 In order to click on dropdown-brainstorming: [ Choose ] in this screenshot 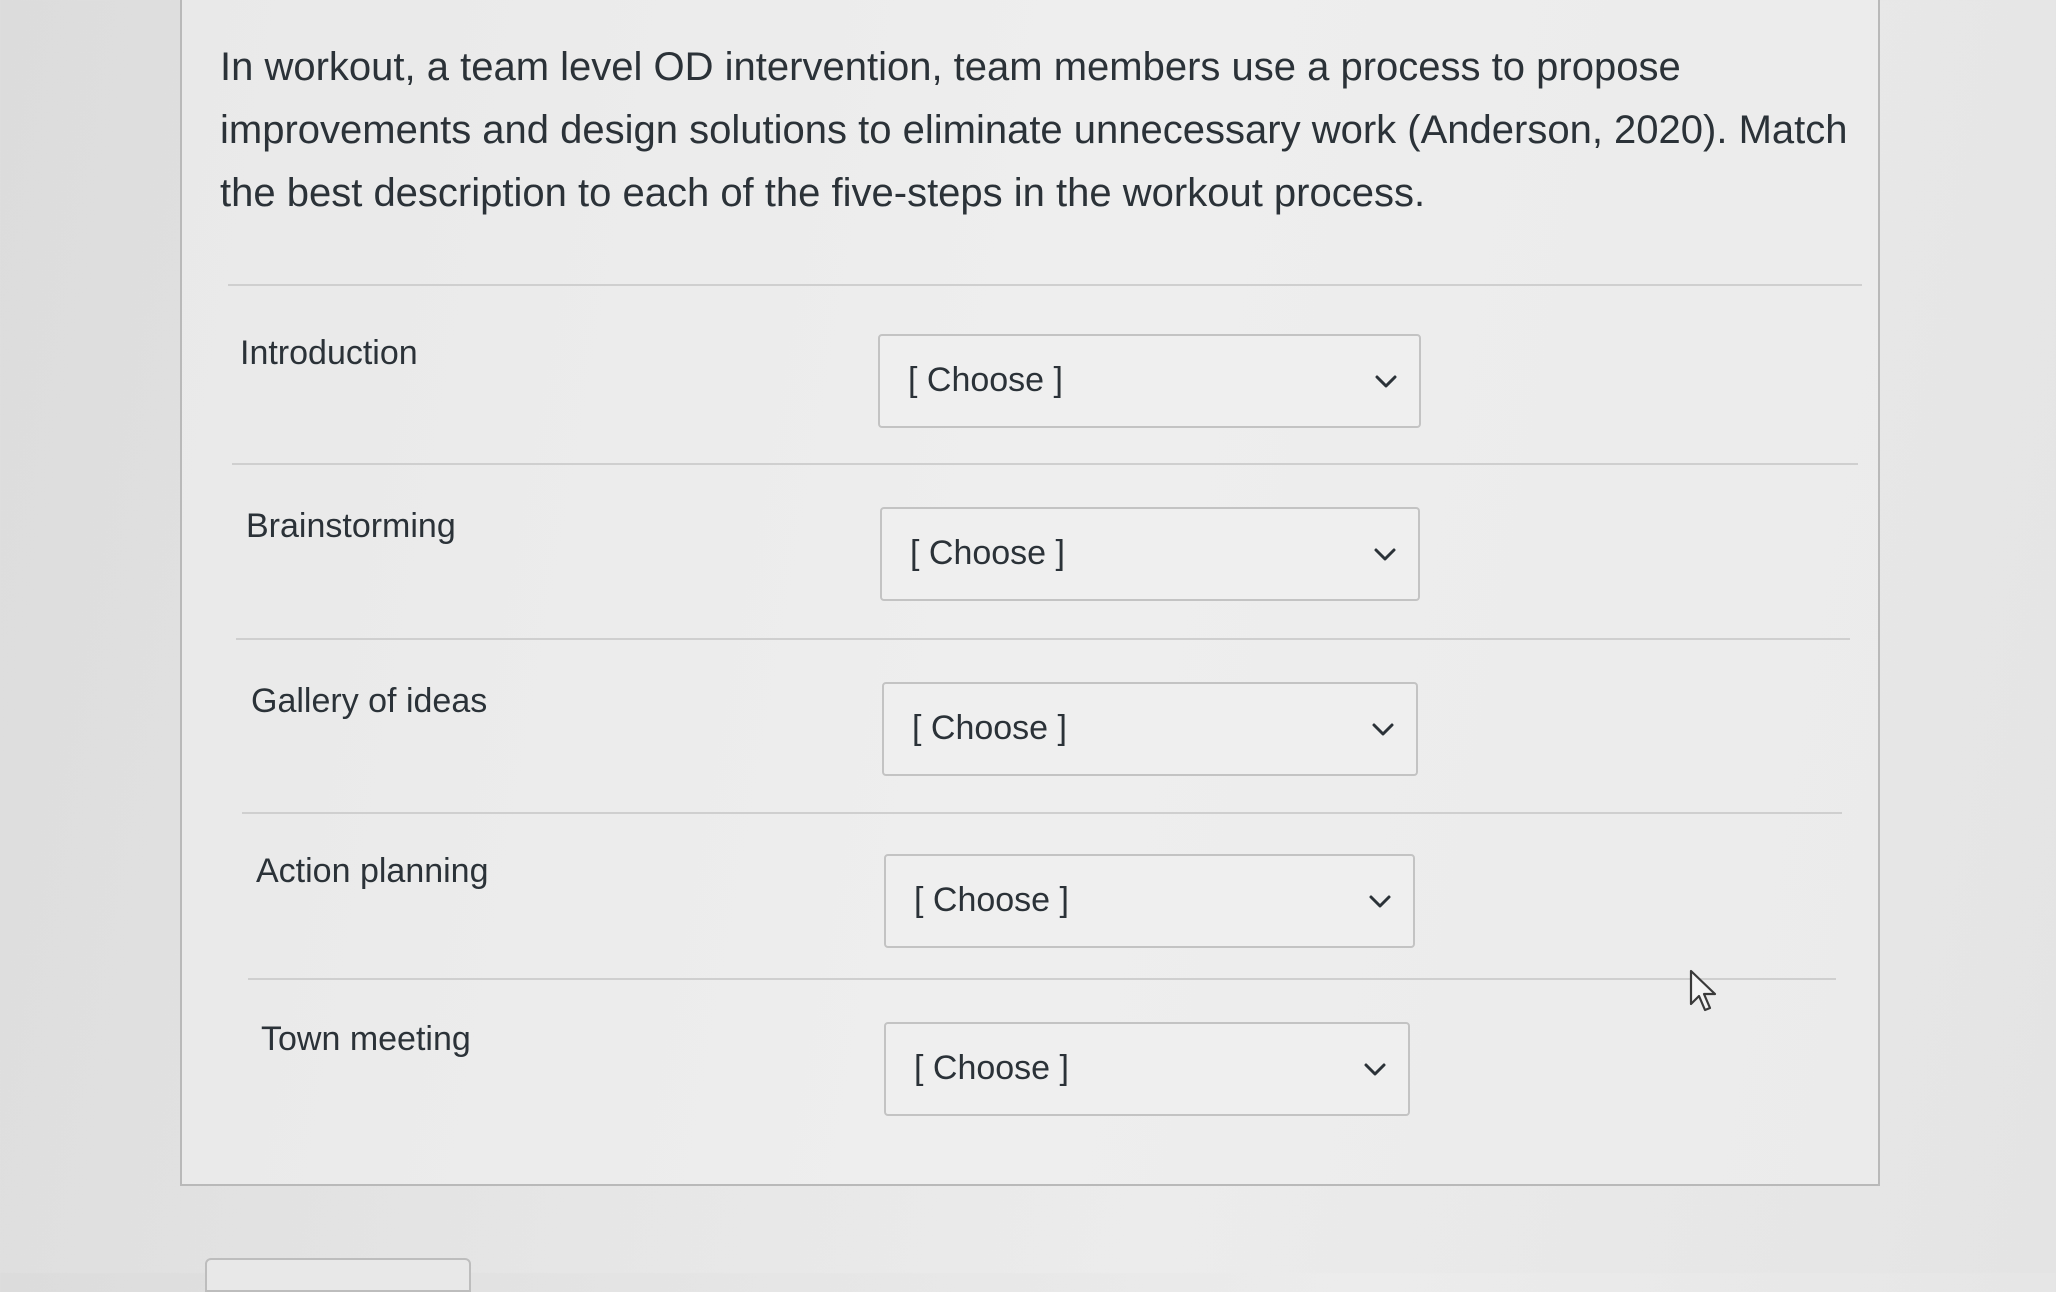, I will do `click(1150, 554)`.